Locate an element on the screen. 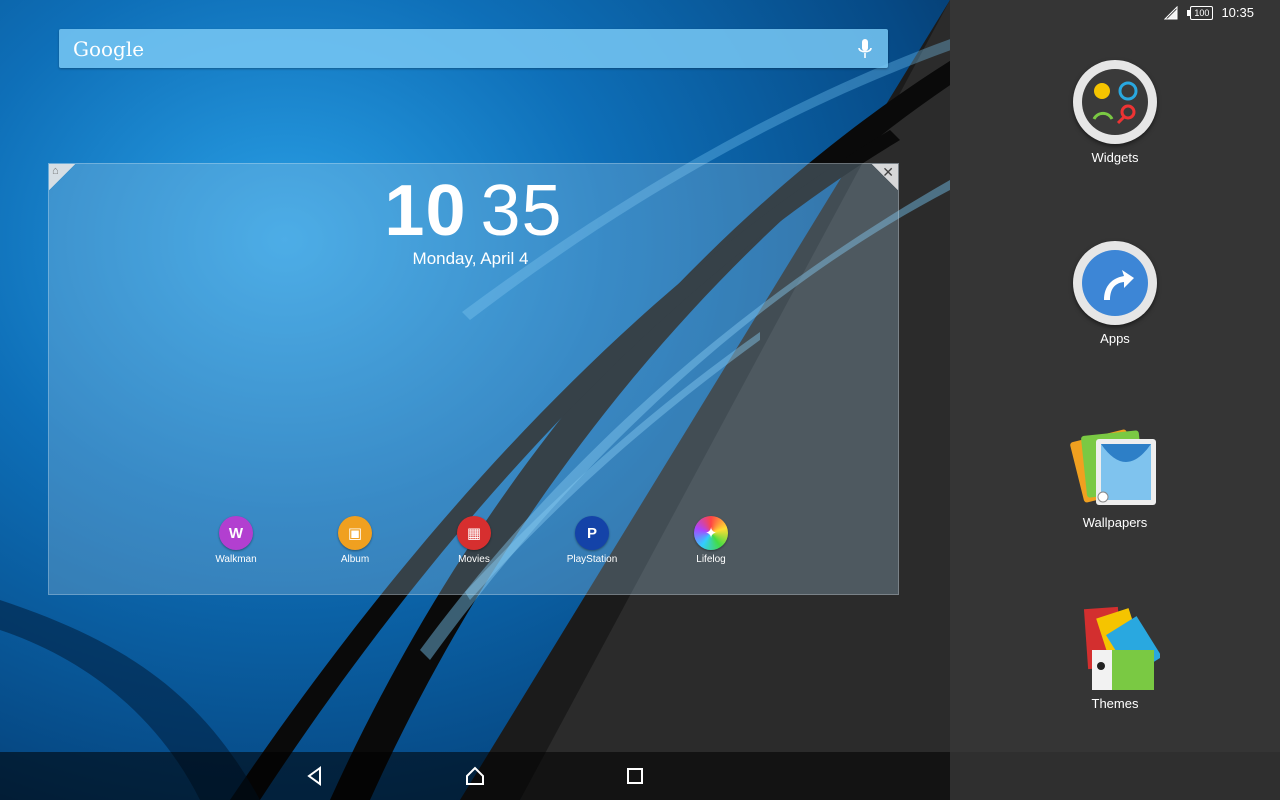  navigation-bar is located at coordinates (475, 776).